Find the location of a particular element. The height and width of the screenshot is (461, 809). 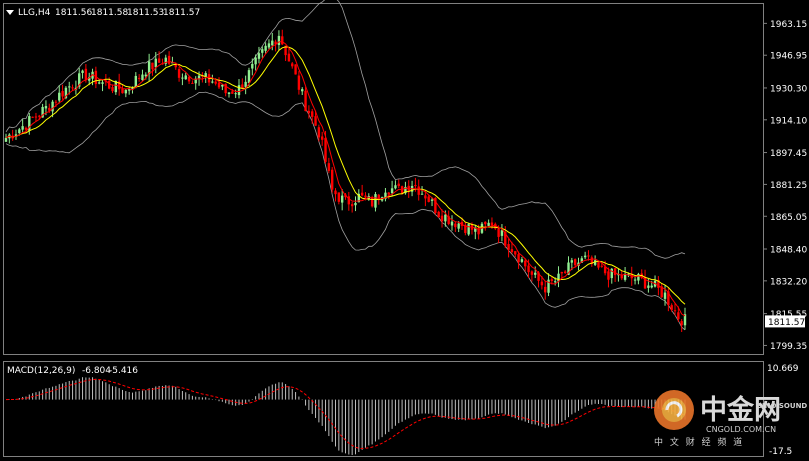

ohlc-open: 1811.56 is located at coordinates (73, 13).